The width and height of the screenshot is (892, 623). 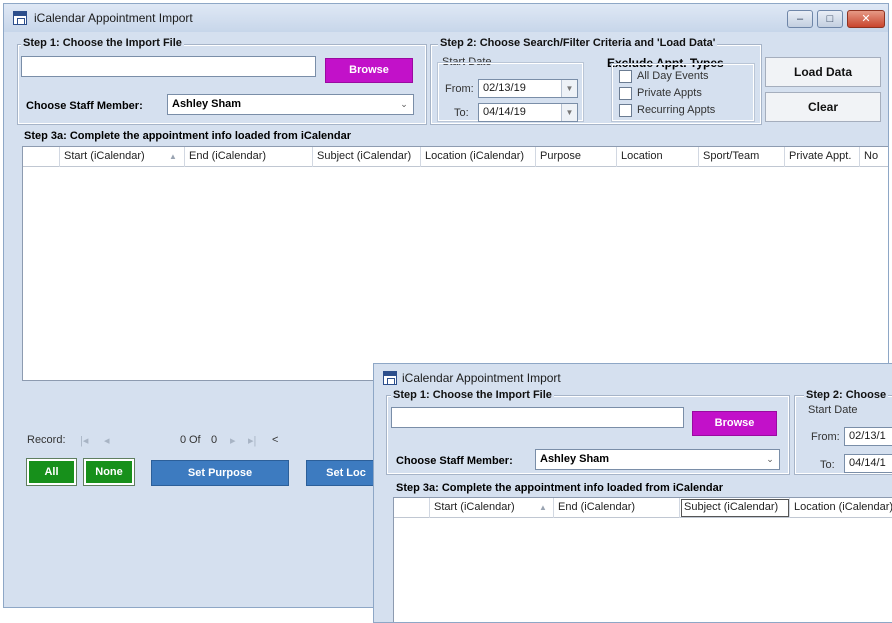 I want to click on step2-title: Step 2: Choose, so click(x=846, y=395).